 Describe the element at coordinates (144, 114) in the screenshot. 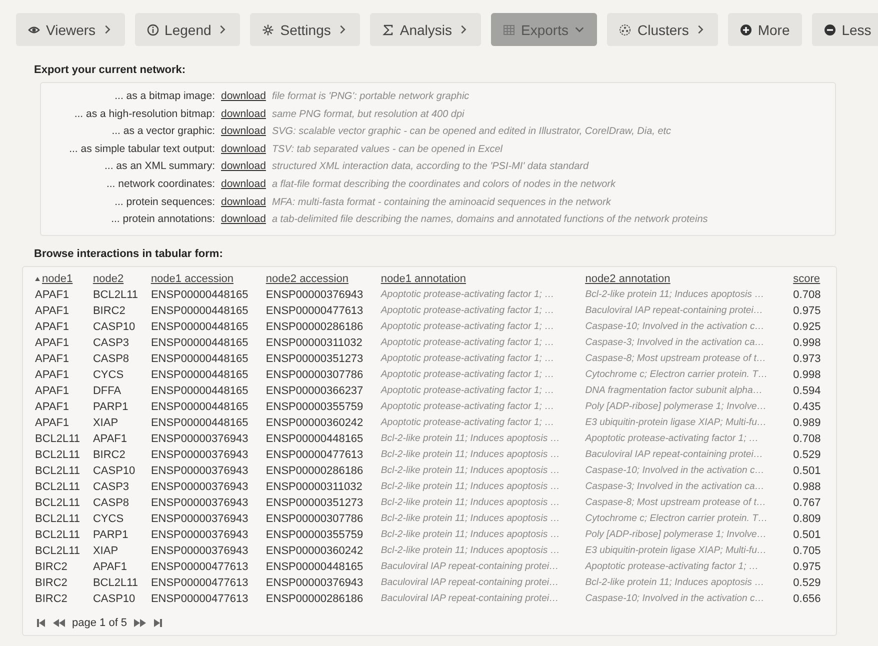

I see `export-label: ... as a high-resolution bitmap:` at that location.